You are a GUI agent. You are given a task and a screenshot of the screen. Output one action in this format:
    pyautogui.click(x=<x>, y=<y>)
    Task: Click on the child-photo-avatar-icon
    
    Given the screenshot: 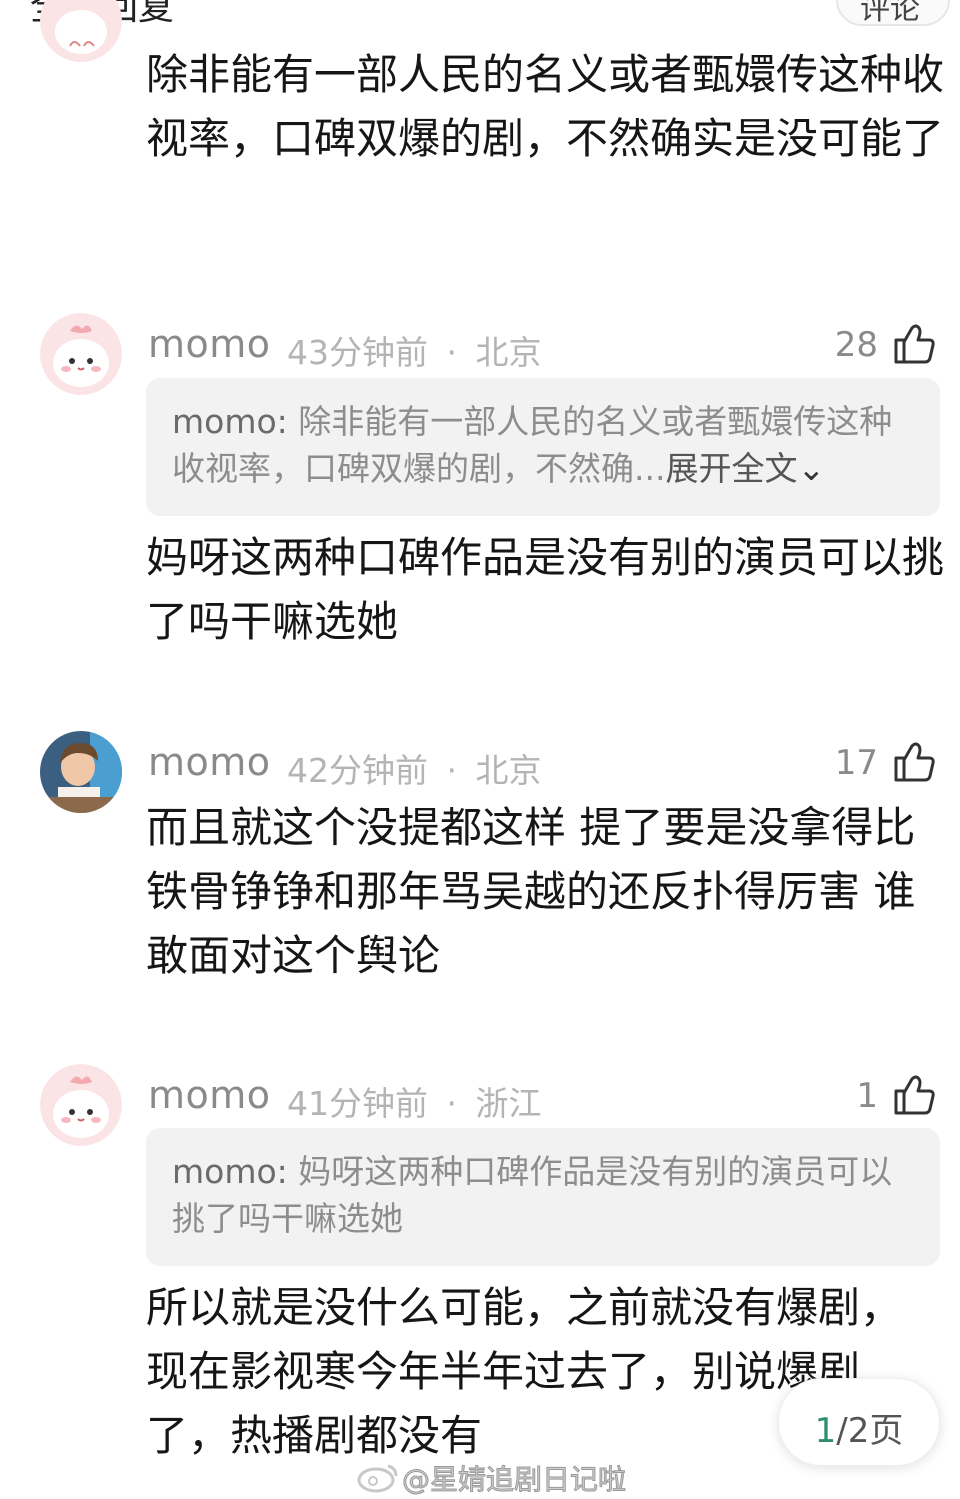 What is the action you would take?
    pyautogui.click(x=81, y=772)
    